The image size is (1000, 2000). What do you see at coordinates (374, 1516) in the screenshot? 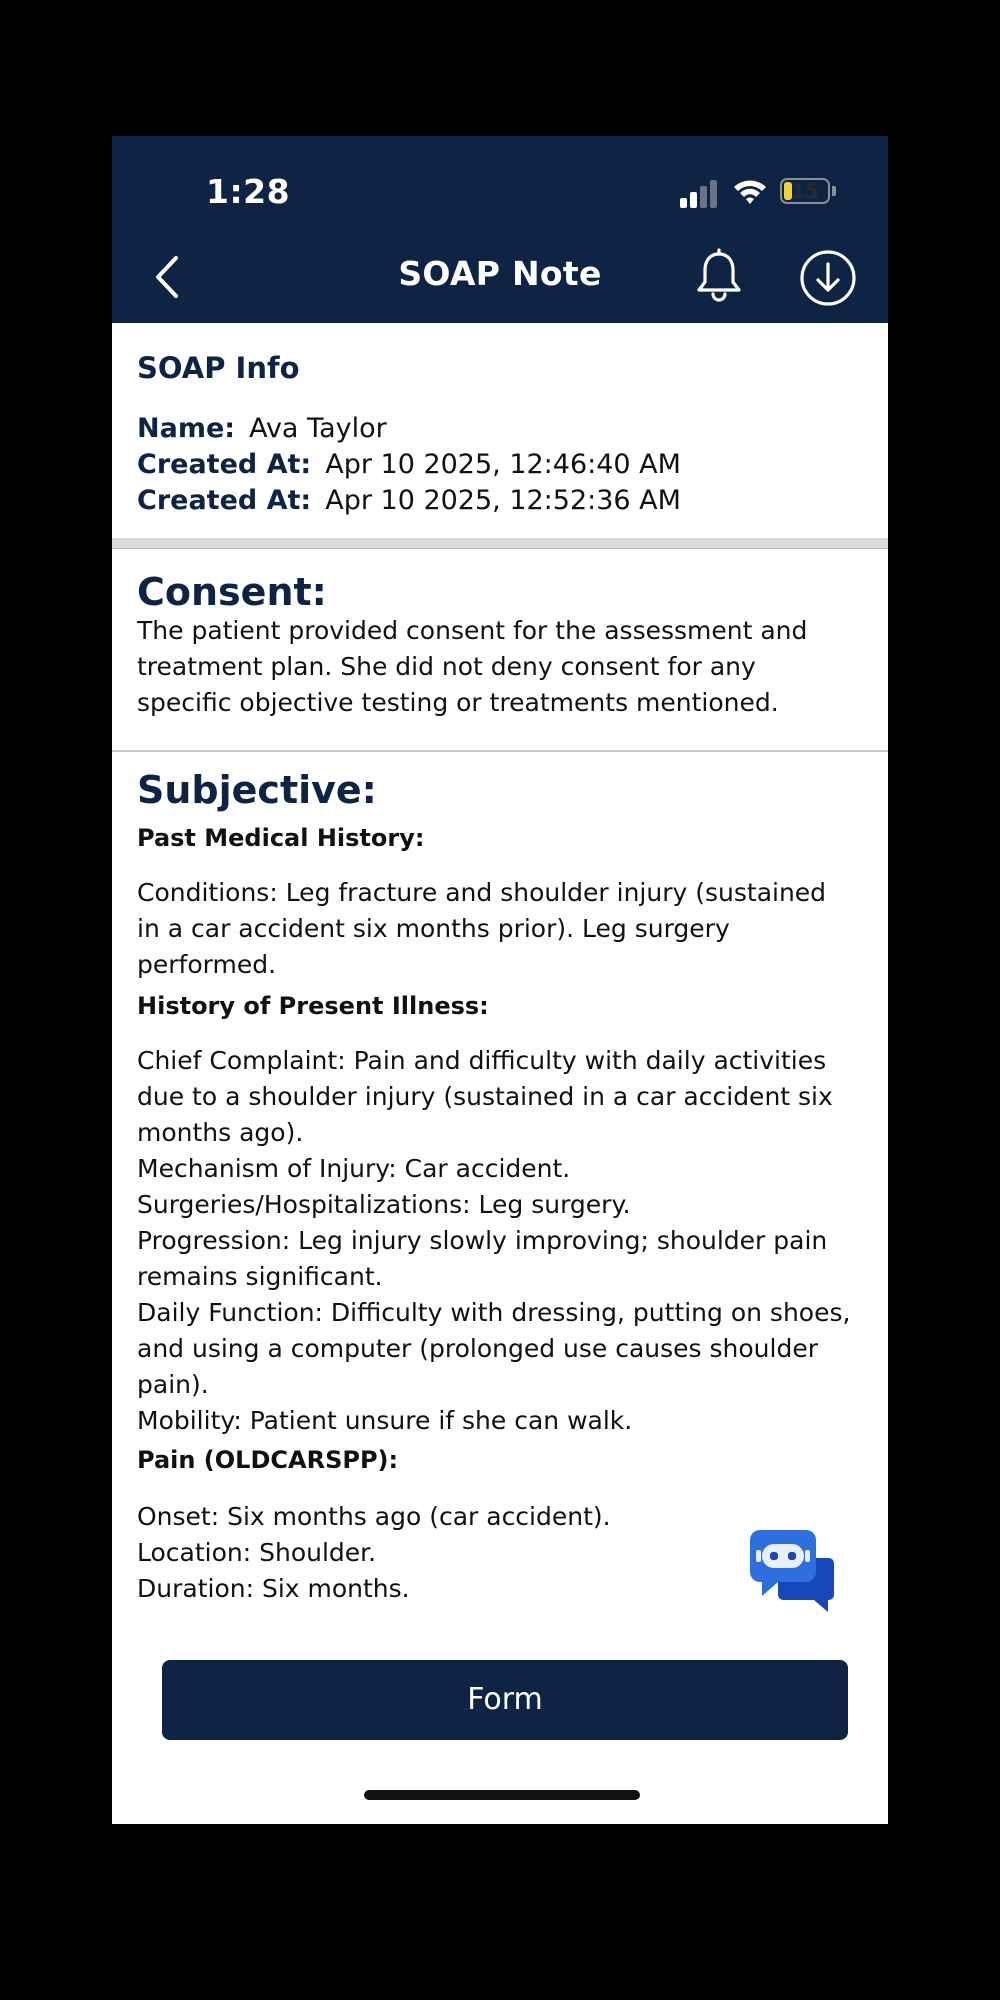
I see `pain-line: Onset: Six months ago (car accident).` at bounding box center [374, 1516].